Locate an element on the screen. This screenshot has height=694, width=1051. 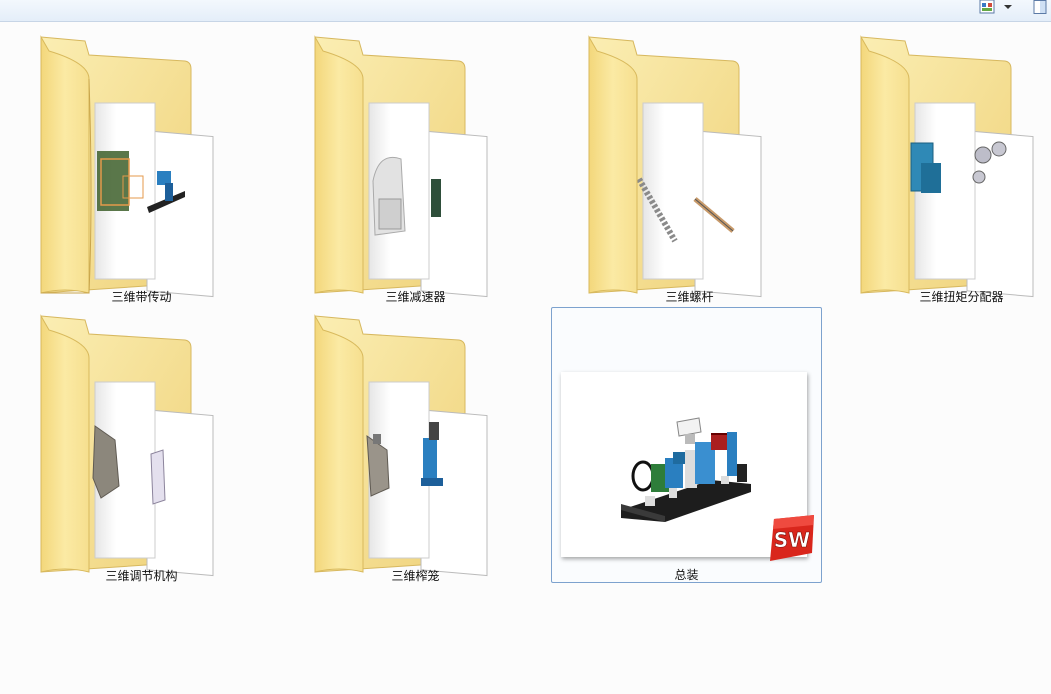
folder-item-torque-distributor: 三维扭矩分配器 is located at coordinates (938, 163).